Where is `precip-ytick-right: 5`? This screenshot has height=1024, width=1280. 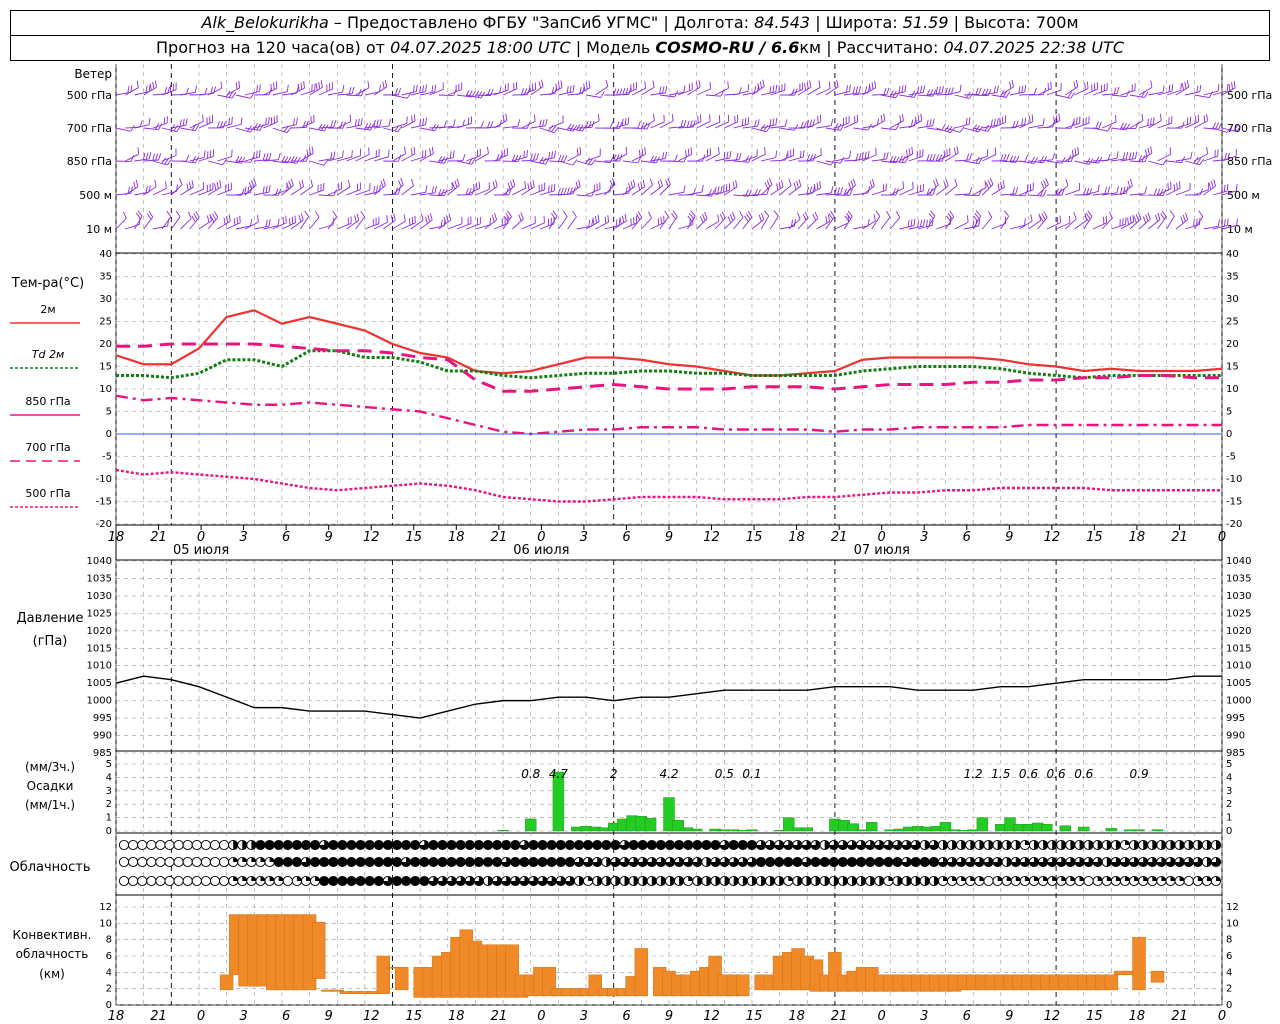 precip-ytick-right: 5 is located at coordinates (1229, 764).